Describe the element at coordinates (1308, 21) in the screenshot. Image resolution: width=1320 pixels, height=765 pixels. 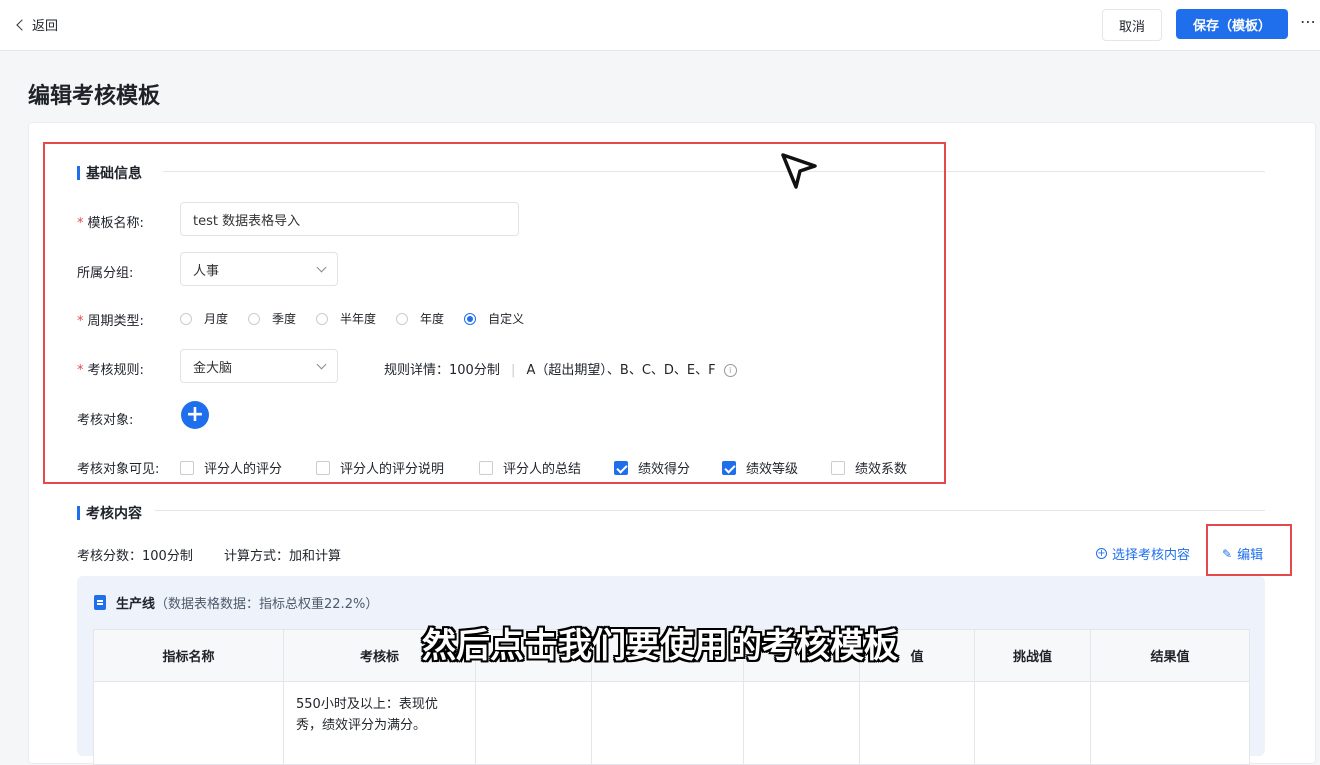
I see `more-icon: ⋯` at that location.